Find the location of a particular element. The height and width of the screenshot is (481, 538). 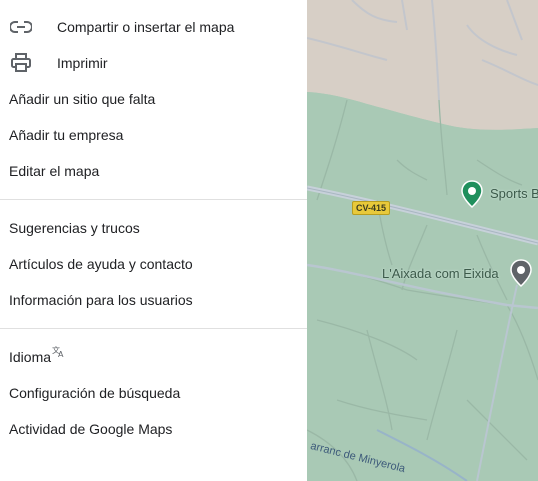

poi-label-sports: Sports B is located at coordinates (514, 193).